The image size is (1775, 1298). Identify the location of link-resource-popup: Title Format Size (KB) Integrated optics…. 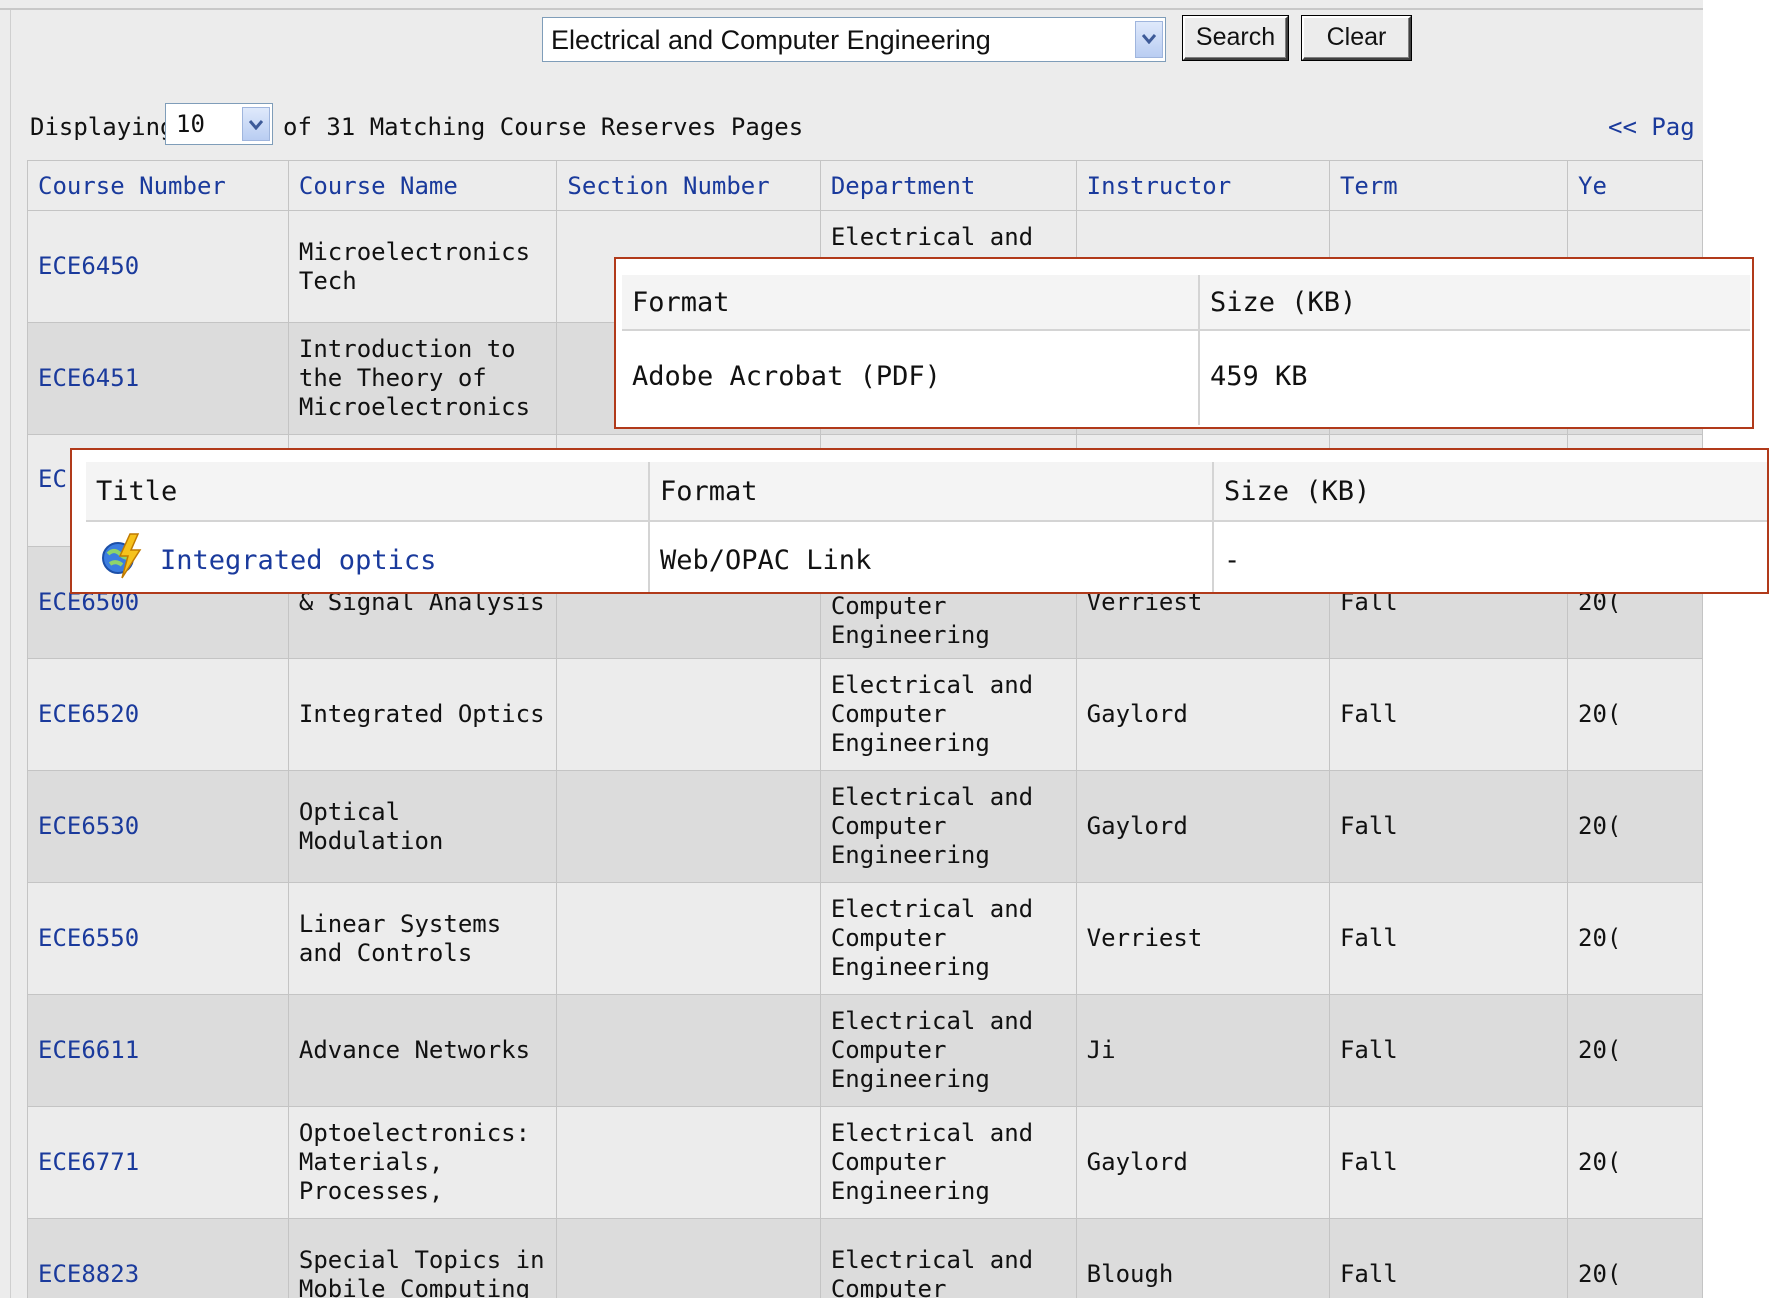
(919, 521).